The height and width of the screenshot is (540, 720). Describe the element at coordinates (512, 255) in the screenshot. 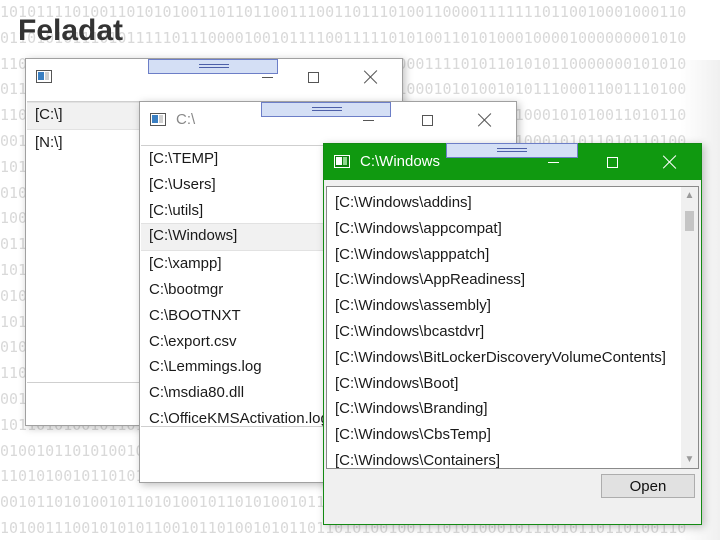

I see `list-item: [C:\Windows\apppatch]` at that location.